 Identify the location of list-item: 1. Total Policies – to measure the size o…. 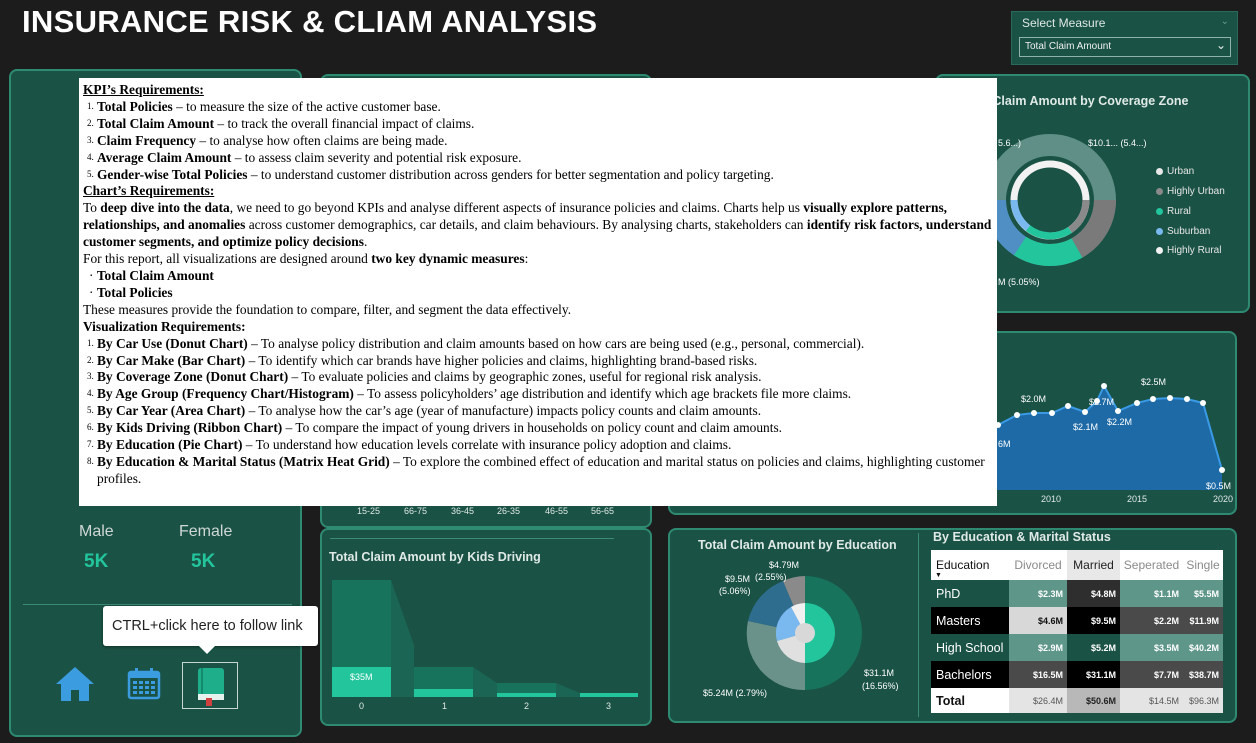
(264, 106).